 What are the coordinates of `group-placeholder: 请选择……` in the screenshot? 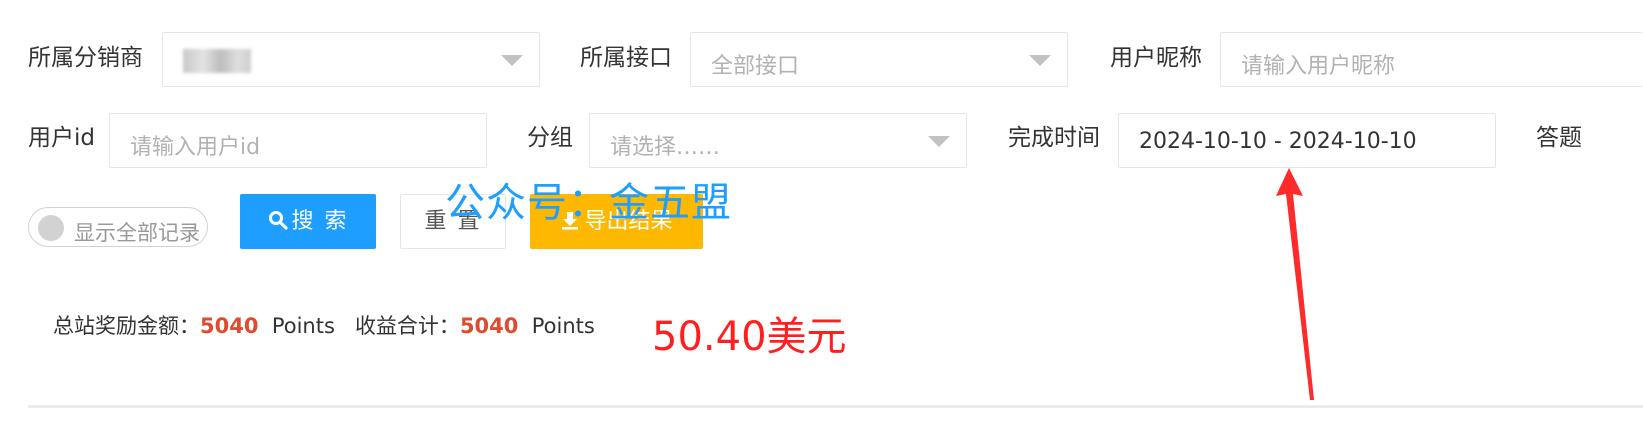 It's located at (665, 147).